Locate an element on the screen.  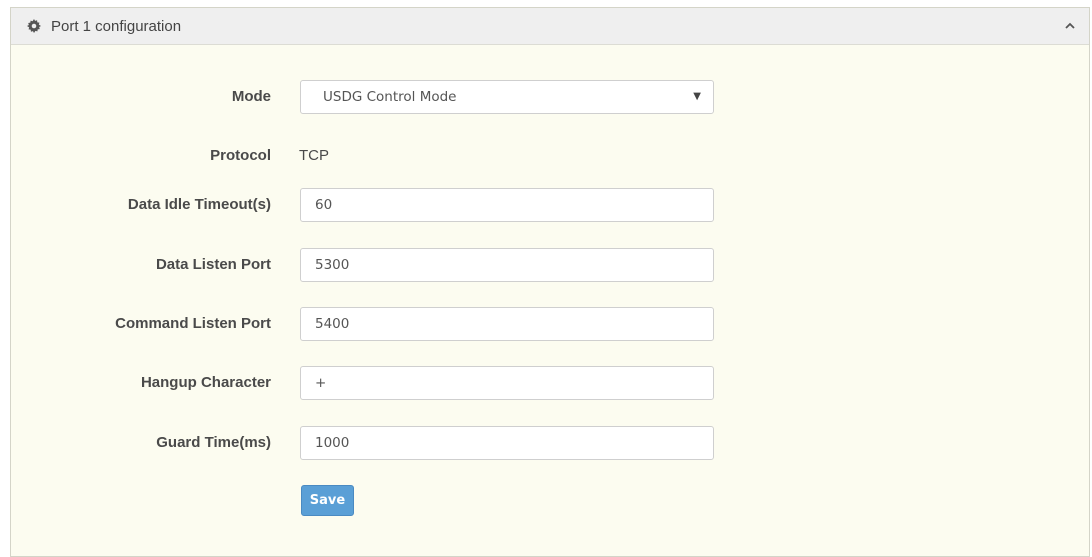
protocol-label: Protocol is located at coordinates (240, 155).